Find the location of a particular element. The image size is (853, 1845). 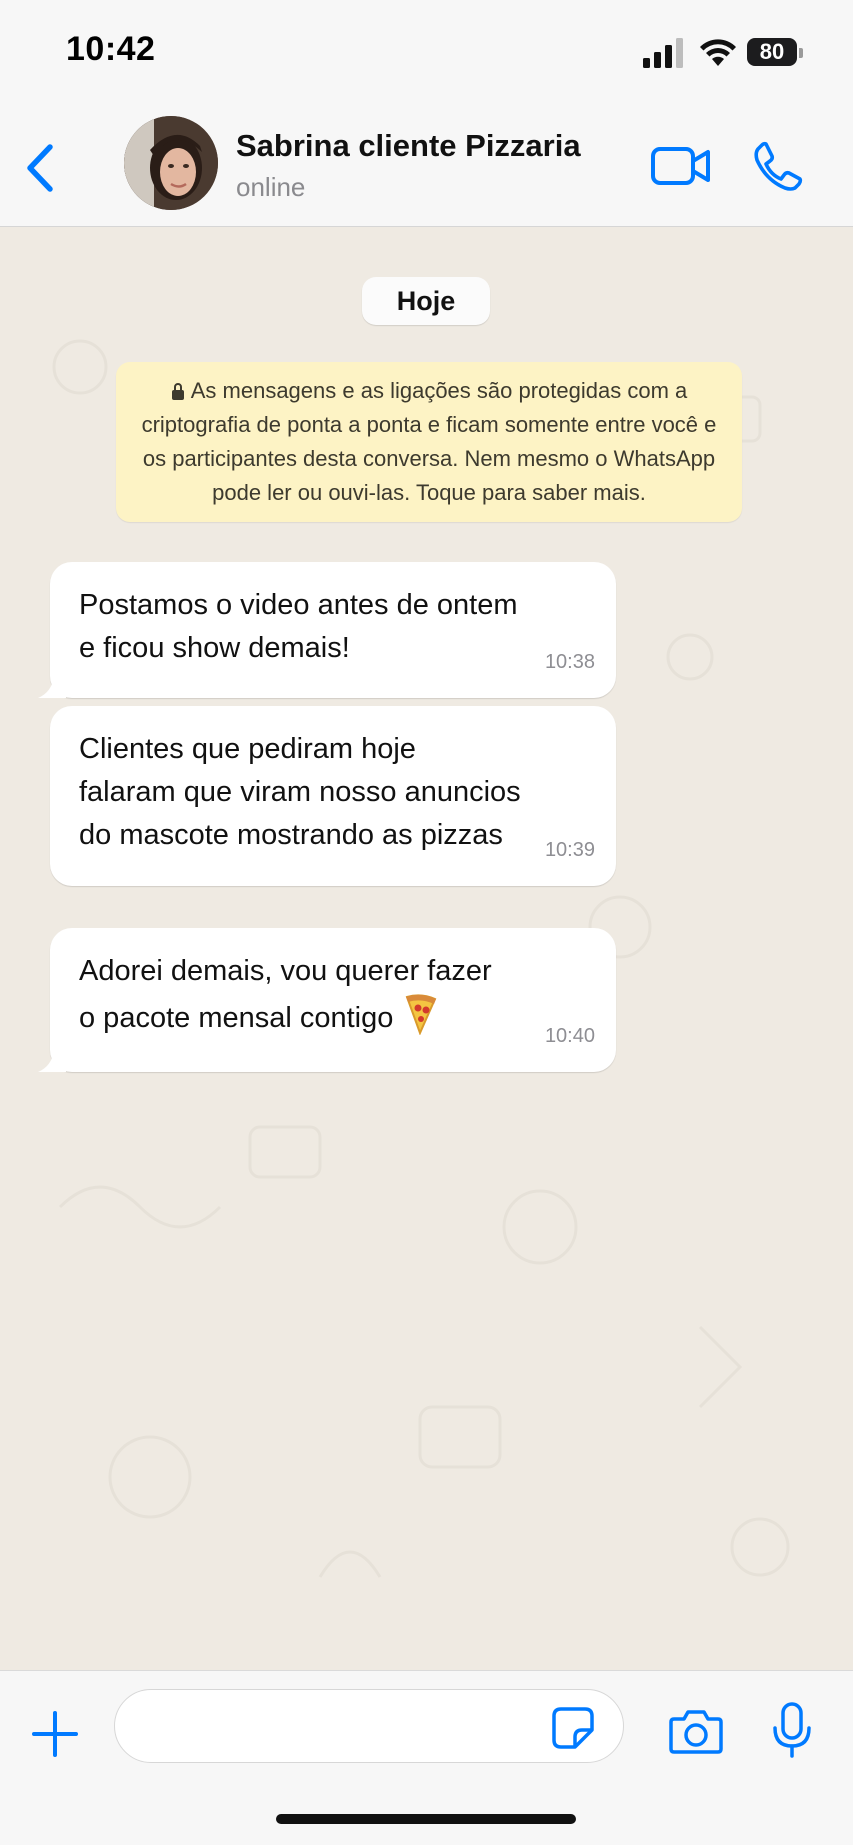

message-line: Postamos o video antes de ontem is located at coordinates (298, 605).